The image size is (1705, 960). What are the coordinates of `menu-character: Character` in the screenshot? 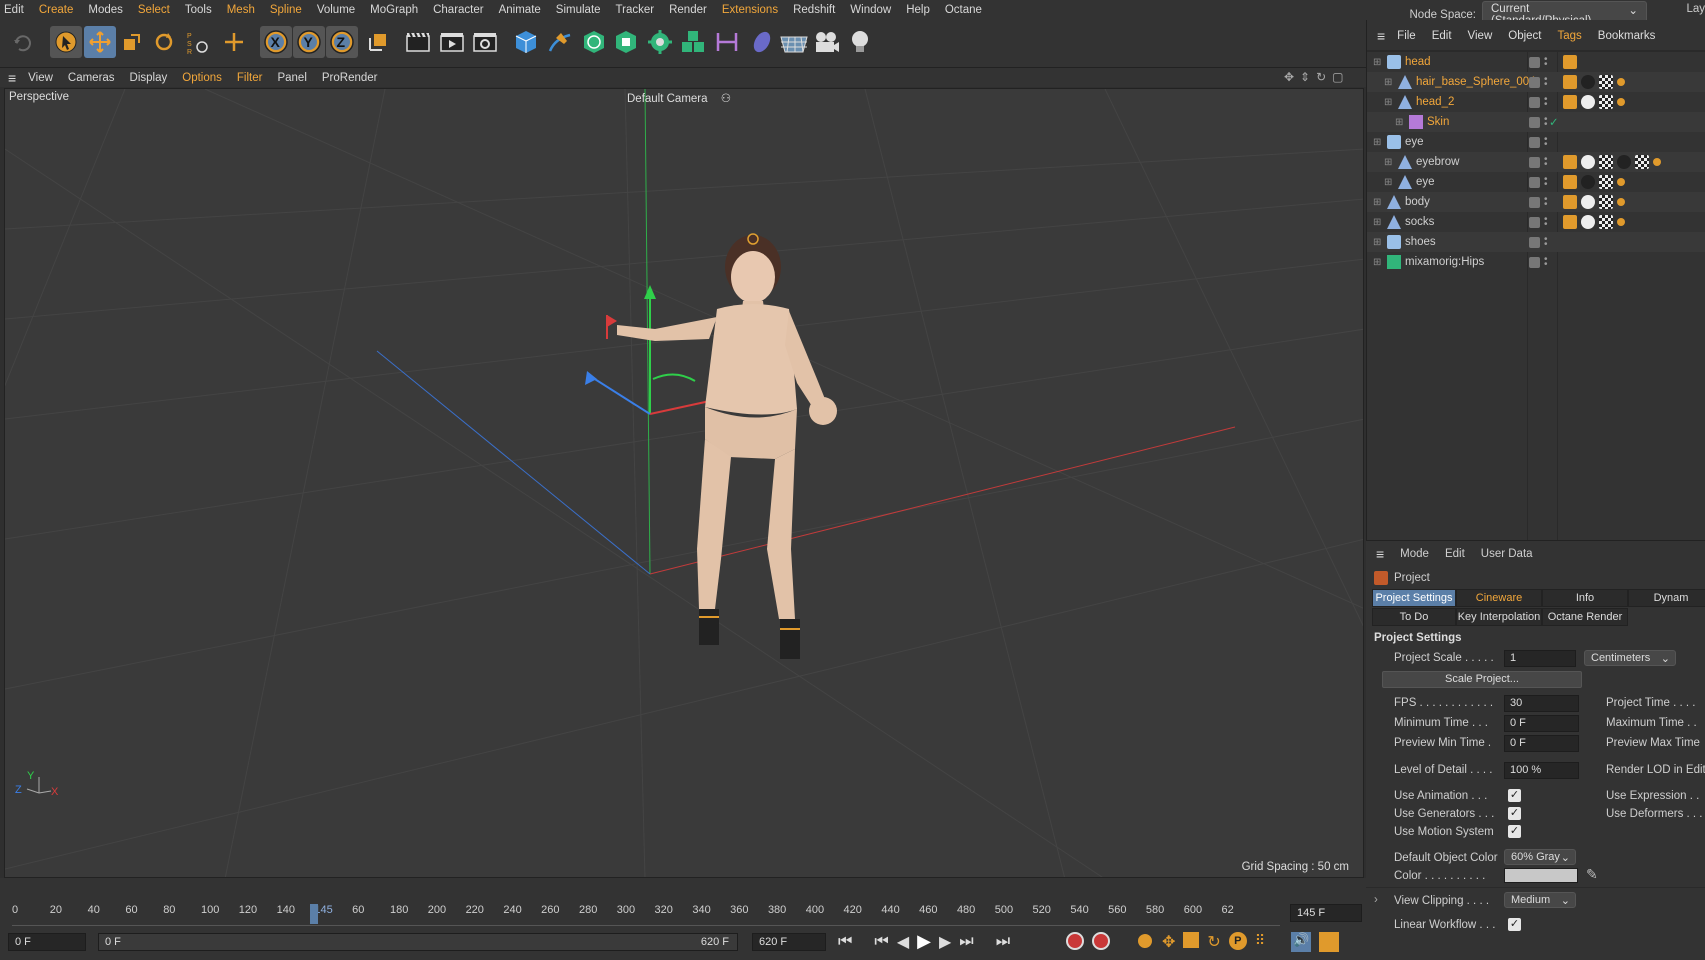 It's located at (458, 10).